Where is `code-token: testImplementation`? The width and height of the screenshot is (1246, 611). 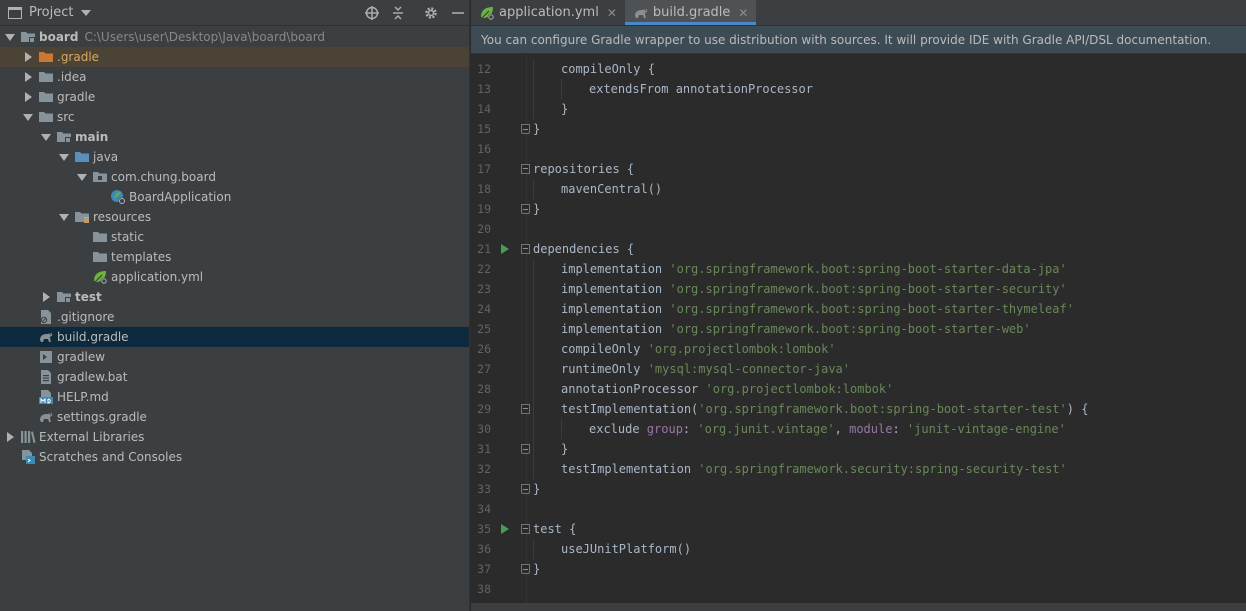 code-token: testImplementation is located at coordinates (630, 469).